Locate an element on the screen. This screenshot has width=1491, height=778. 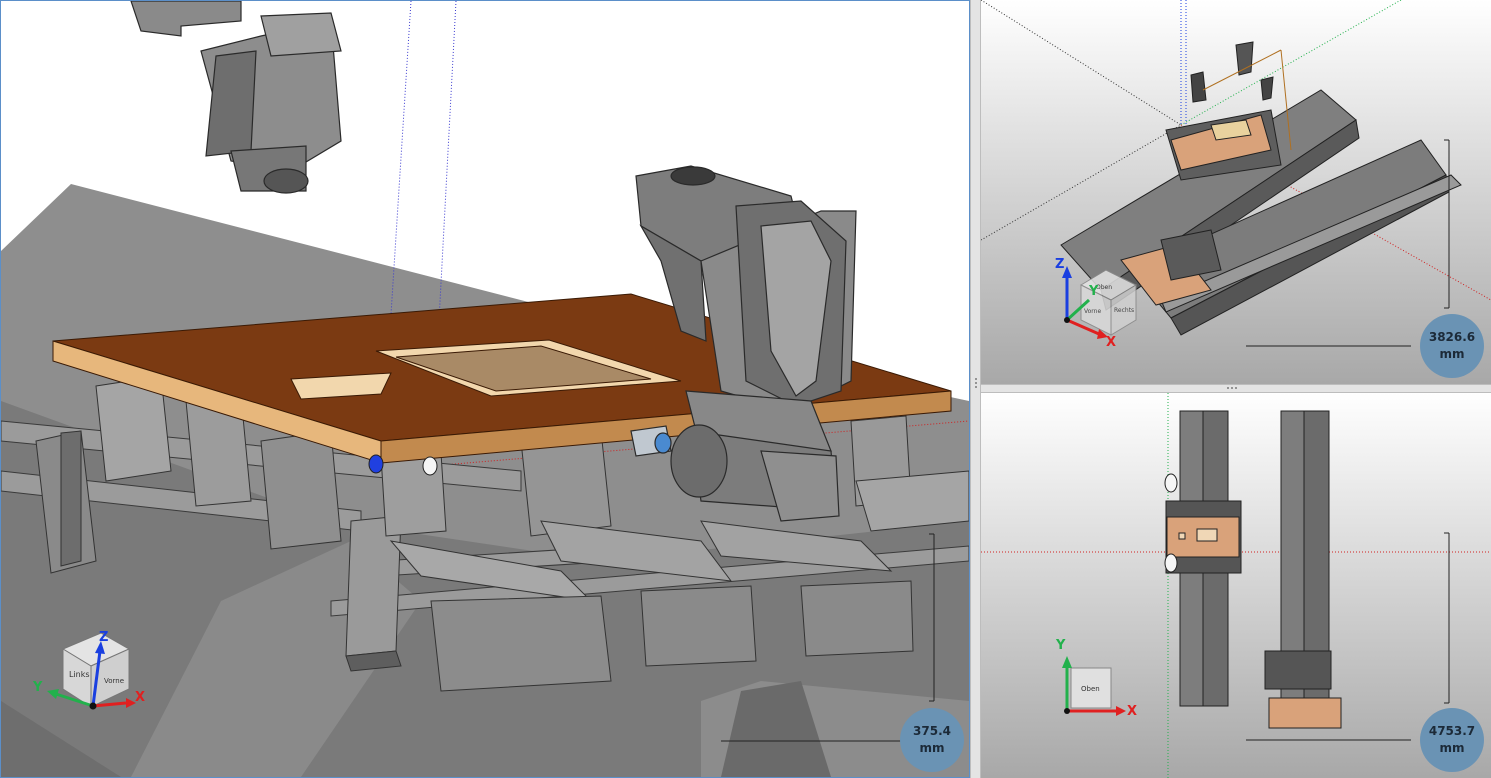
cube-face-left-label: Links is located at coordinates (79, 674).